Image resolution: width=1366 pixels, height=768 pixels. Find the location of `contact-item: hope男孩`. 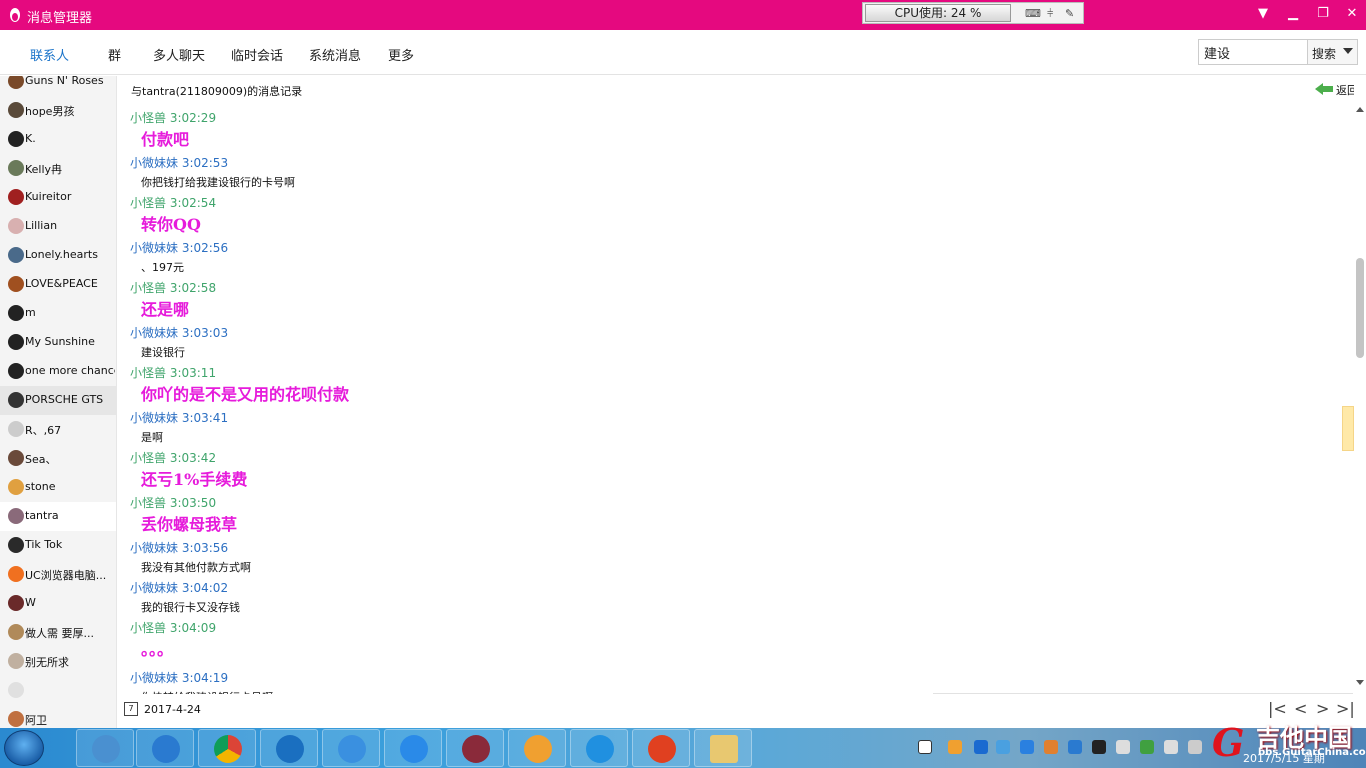

contact-item: hope男孩 is located at coordinates (58, 110).